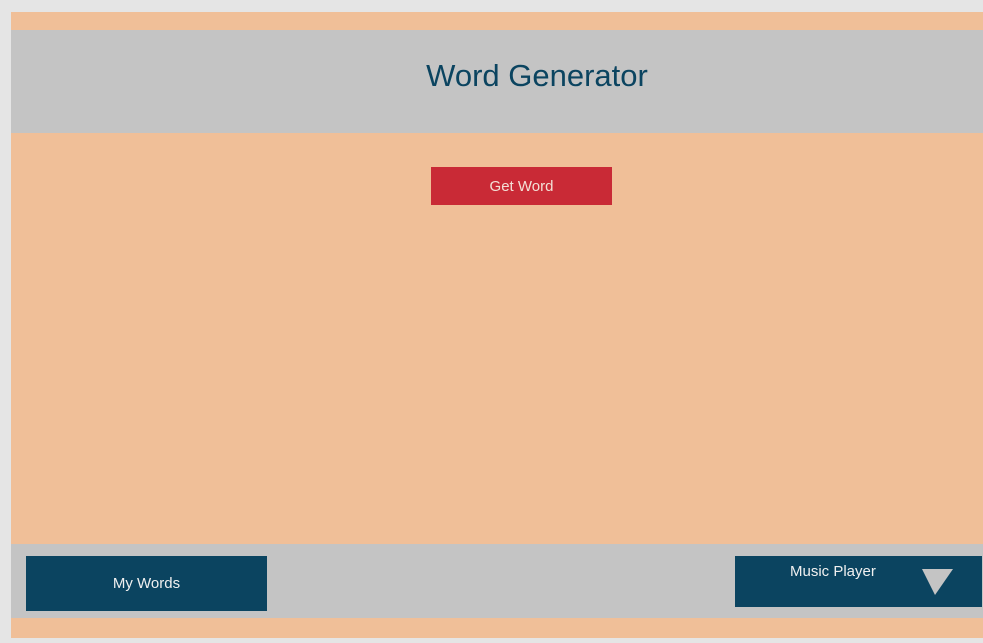  I want to click on page-title: Word Generator, so click(537, 75).